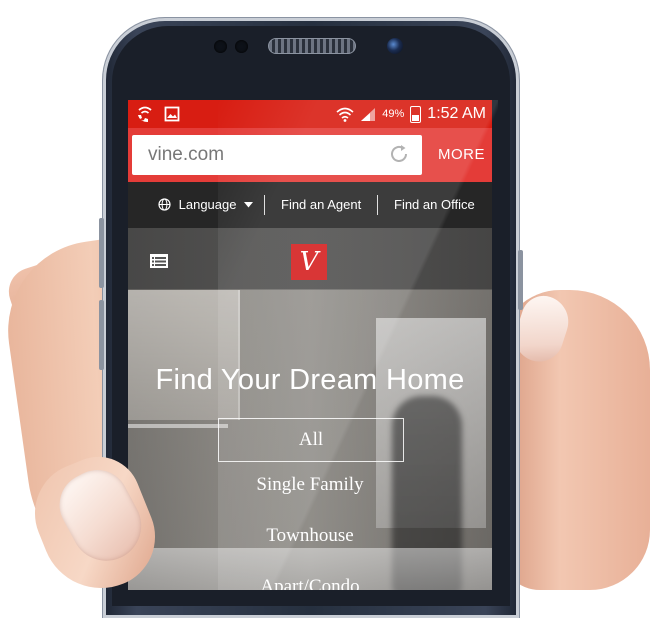 This screenshot has height=618, width=650. What do you see at coordinates (145, 114) in the screenshot?
I see `wifi-call-icon` at bounding box center [145, 114].